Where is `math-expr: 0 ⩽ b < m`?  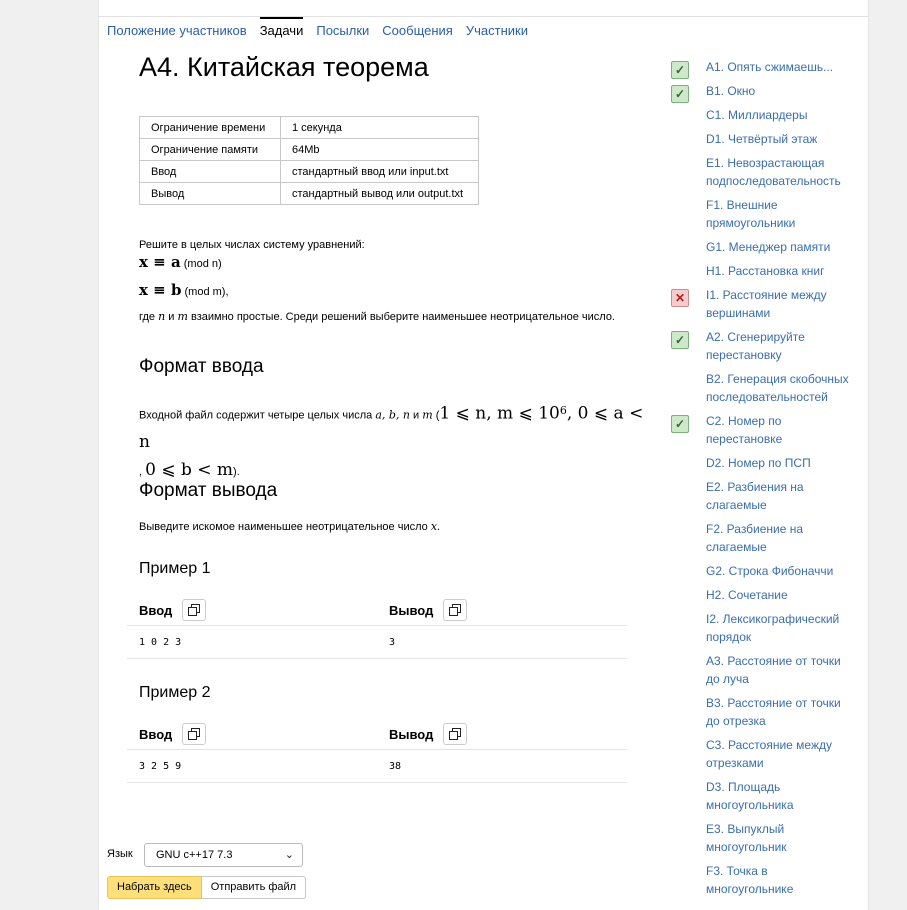
math-expr: 0 ⩽ b < m is located at coordinates (189, 469).